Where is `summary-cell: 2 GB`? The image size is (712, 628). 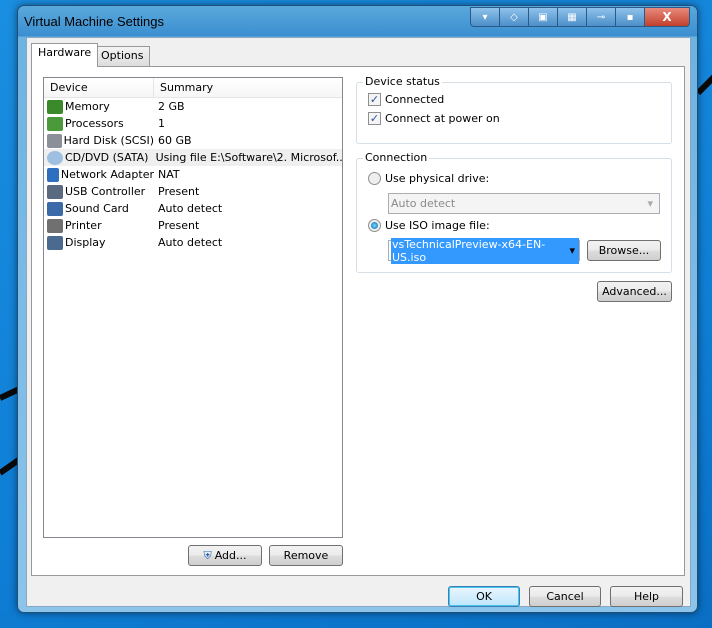 summary-cell: 2 GB is located at coordinates (171, 106).